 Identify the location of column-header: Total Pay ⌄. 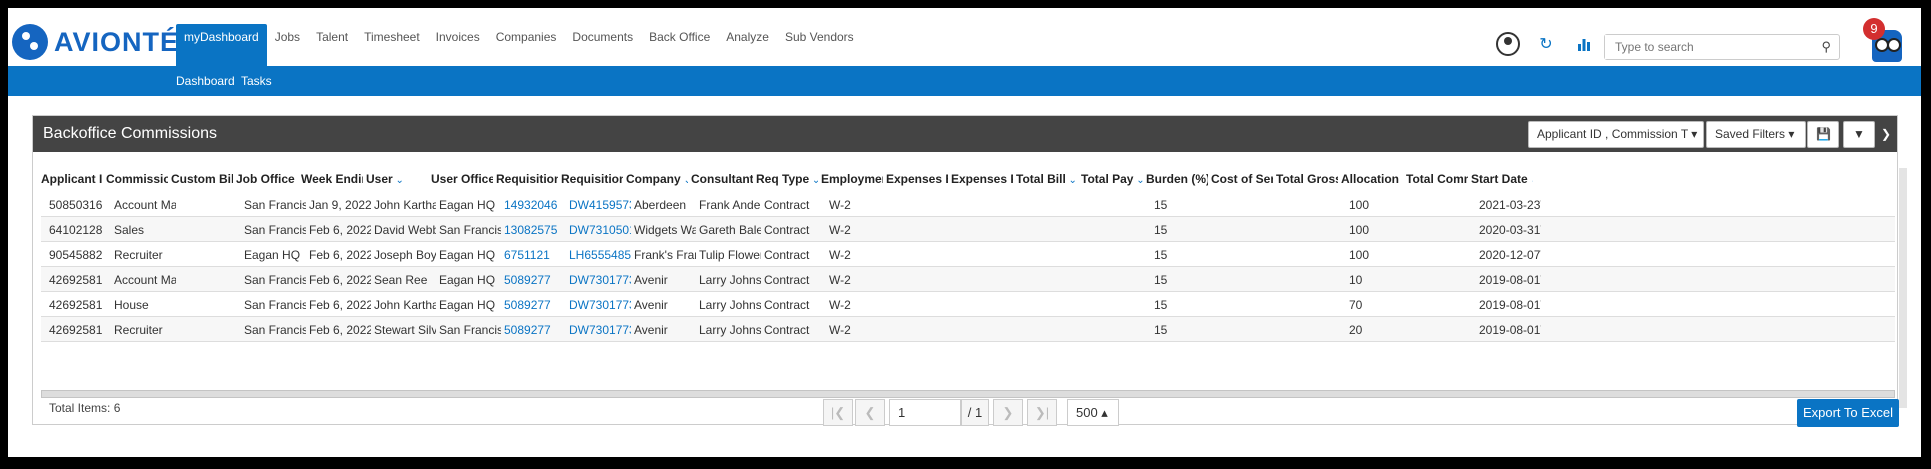
(1112, 179).